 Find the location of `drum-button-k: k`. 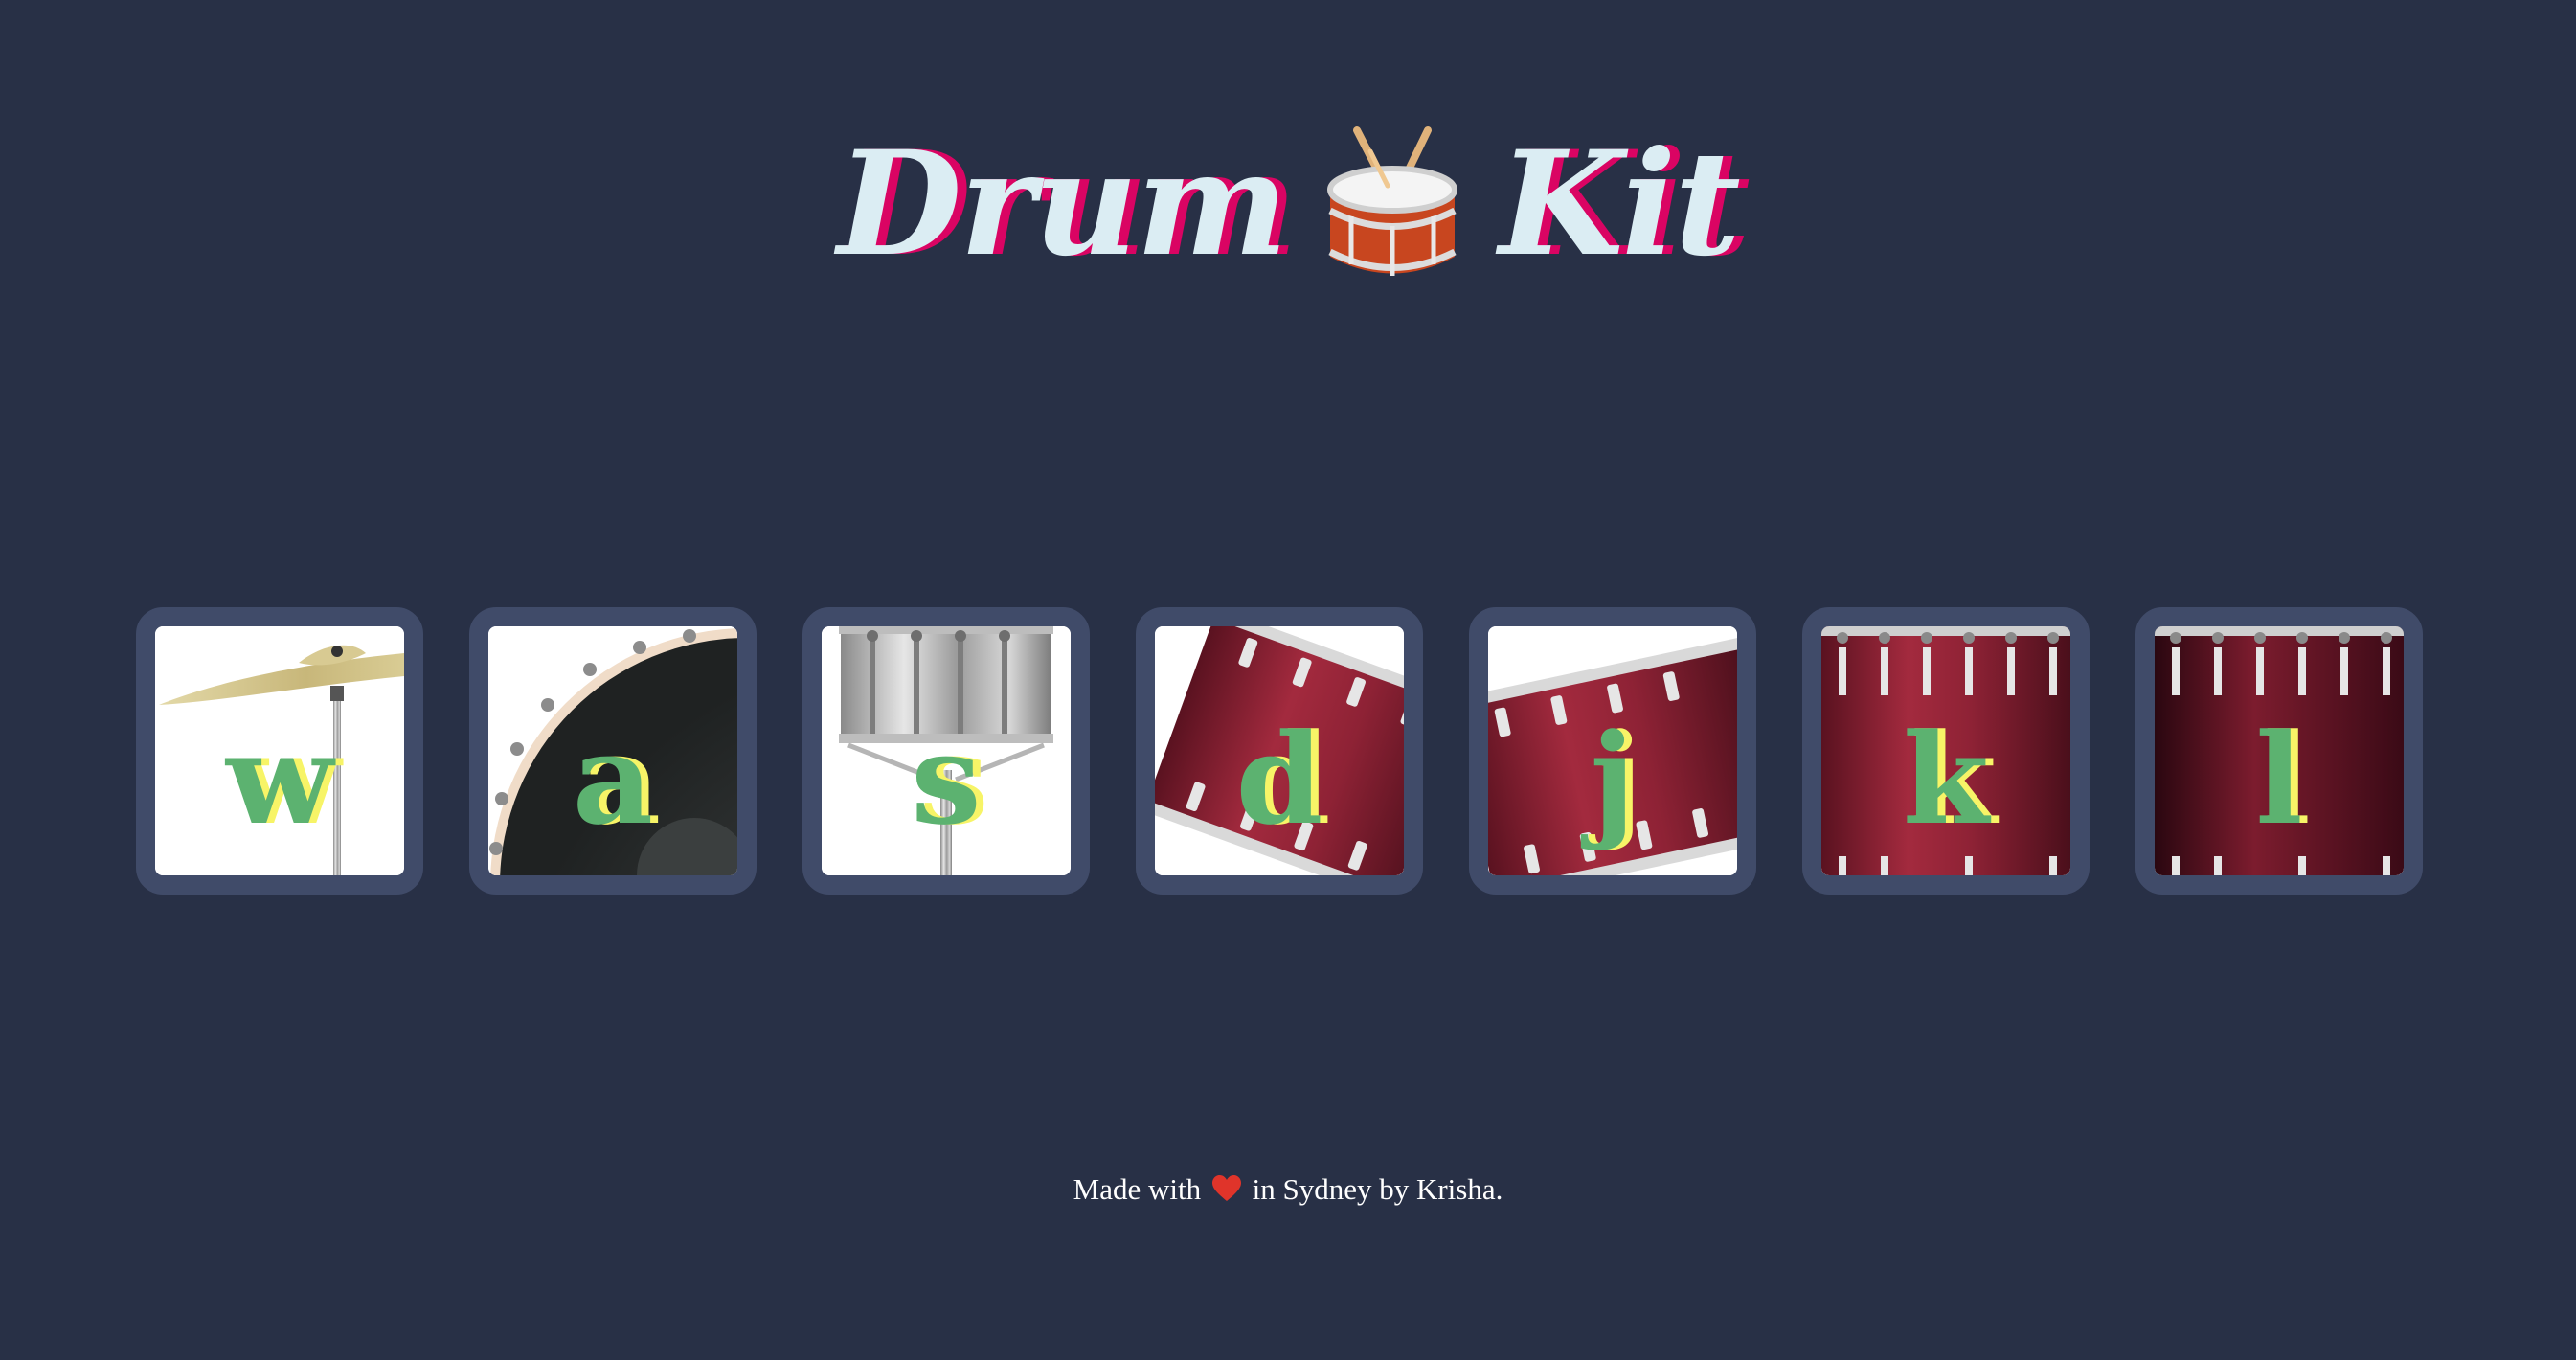

drum-button-k: k is located at coordinates (1946, 751).